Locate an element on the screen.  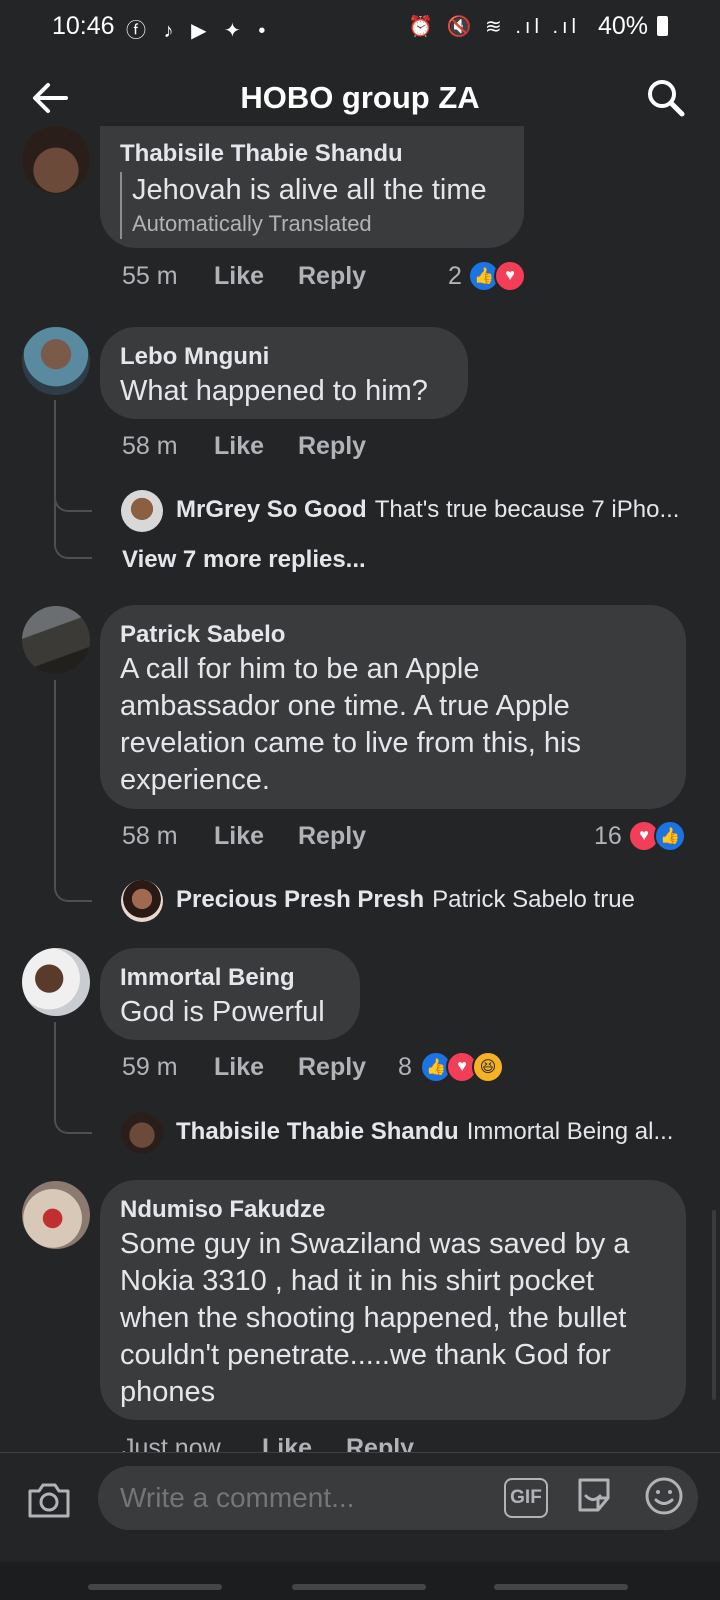
reply-author: Precious Presh Presh is located at coordinates (300, 899).